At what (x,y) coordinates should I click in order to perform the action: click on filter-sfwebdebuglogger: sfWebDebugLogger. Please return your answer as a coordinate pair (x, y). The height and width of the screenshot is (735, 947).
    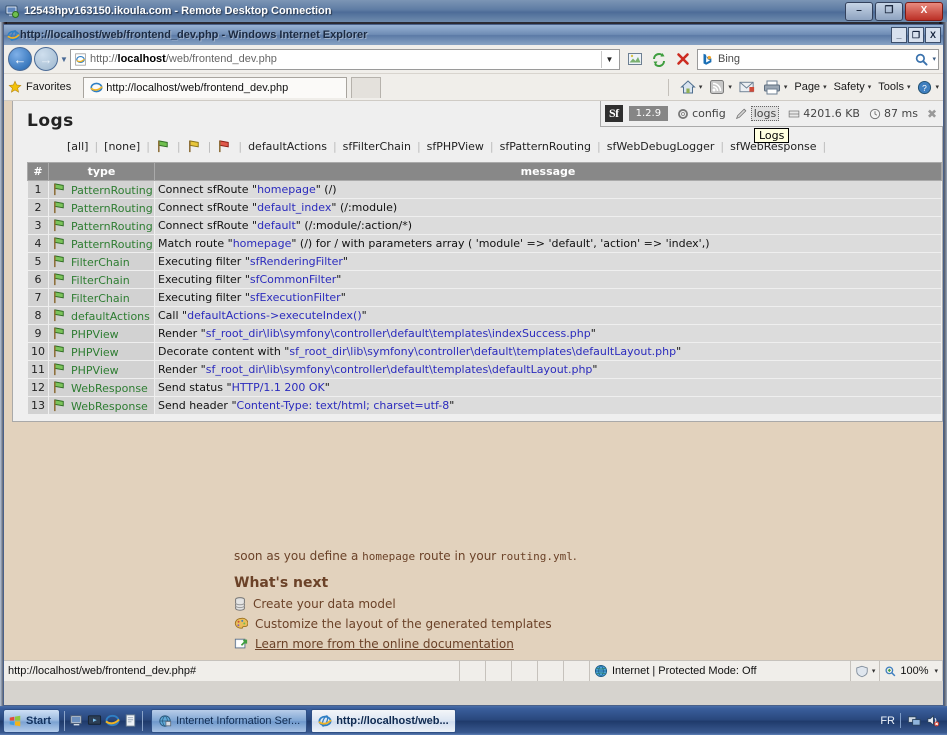
    Looking at the image, I should click on (661, 146).